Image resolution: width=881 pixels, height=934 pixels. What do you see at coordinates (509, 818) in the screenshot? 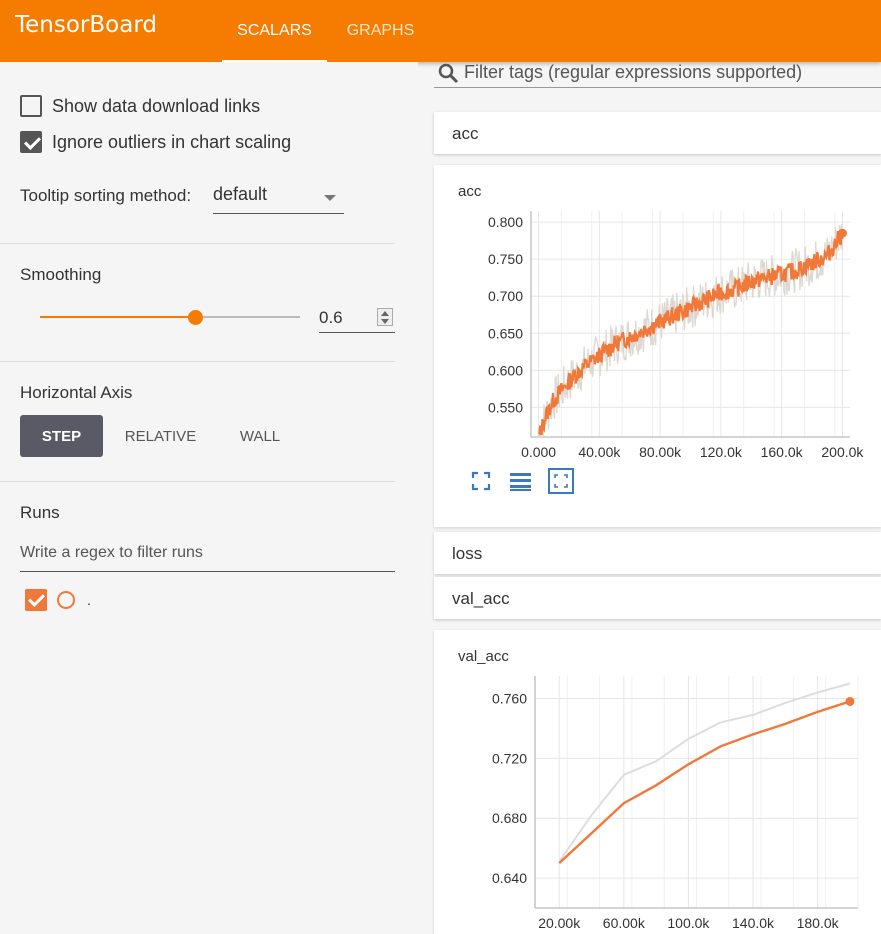
I see `y-tick-label: 0.680` at bounding box center [509, 818].